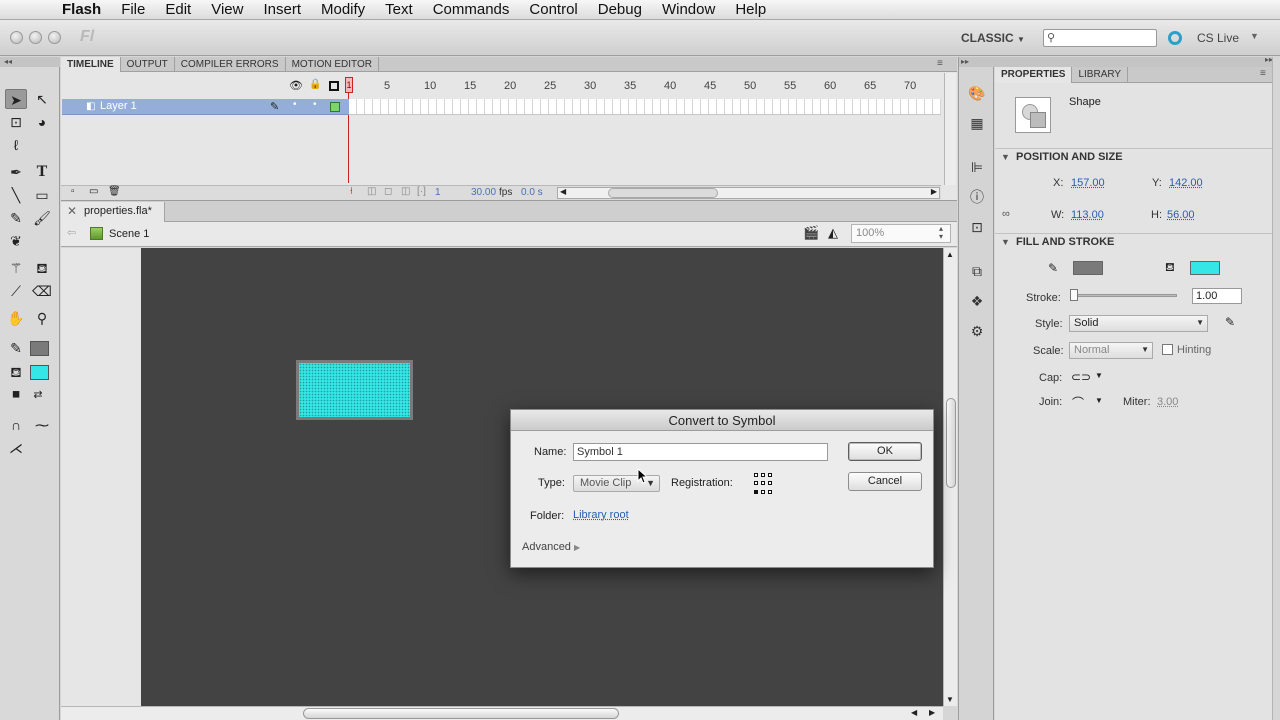 The image size is (1280, 720). Describe the element at coordinates (941, 233) in the screenshot. I see `zoom-stepper-icon: ▴ ▾` at that location.